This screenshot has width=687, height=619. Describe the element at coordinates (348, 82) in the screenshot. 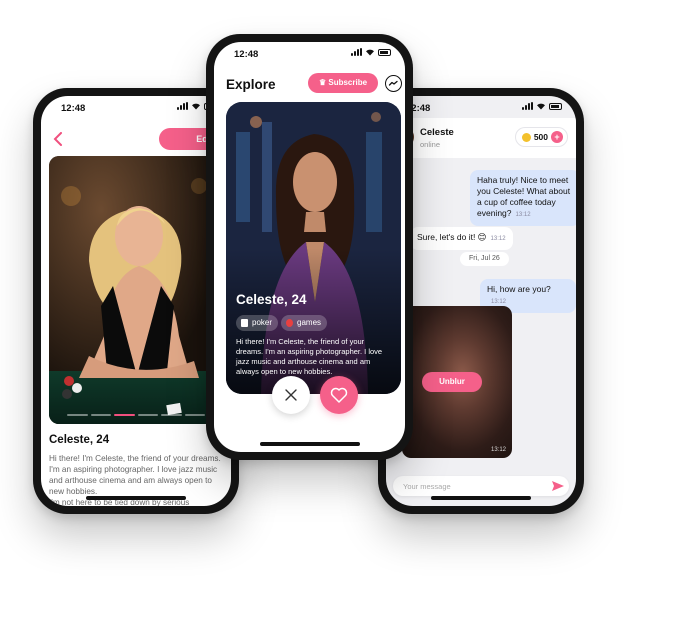

I see `subscribe-label: Subscribe` at that location.